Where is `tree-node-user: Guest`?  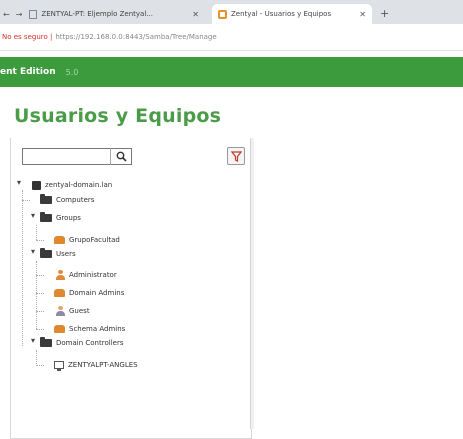
tree-node-user: Guest is located at coordinates (73, 311).